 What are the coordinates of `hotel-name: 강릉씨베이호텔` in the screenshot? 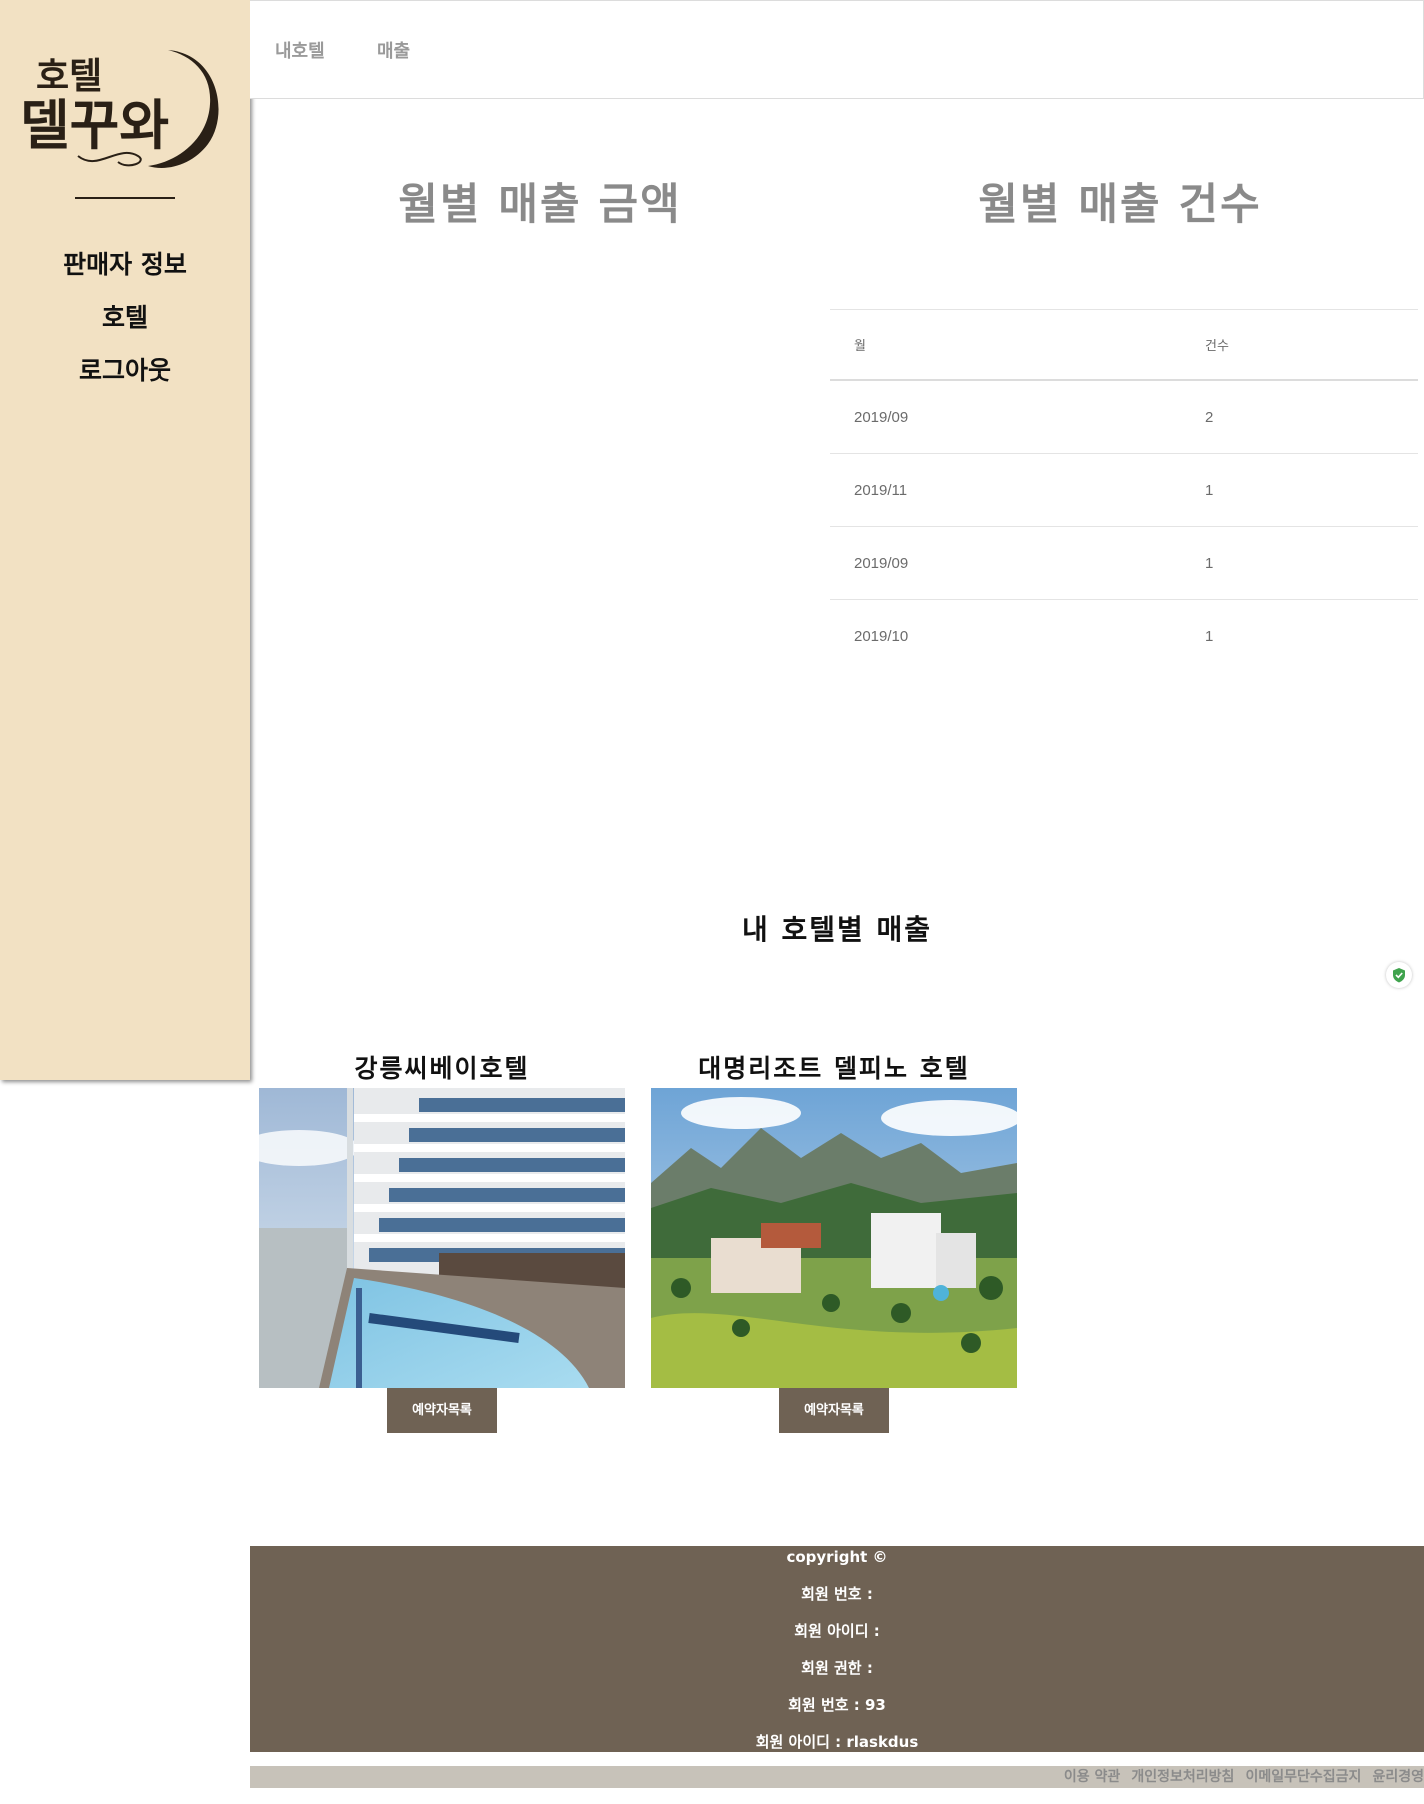 It's located at (442, 1068).